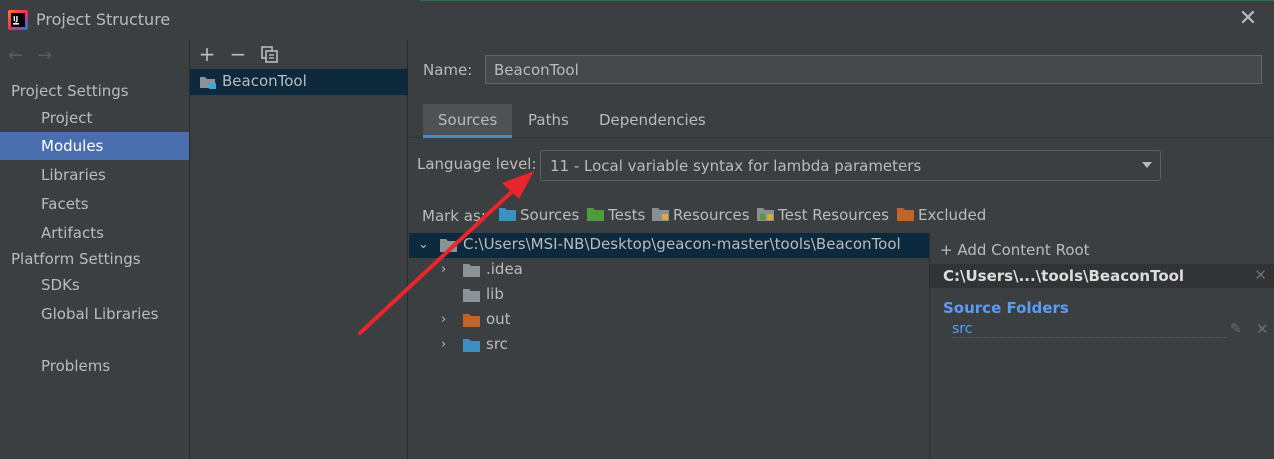 Image resolution: width=1274 pixels, height=459 pixels. I want to click on chevron-down-icon: ⌄, so click(424, 244).